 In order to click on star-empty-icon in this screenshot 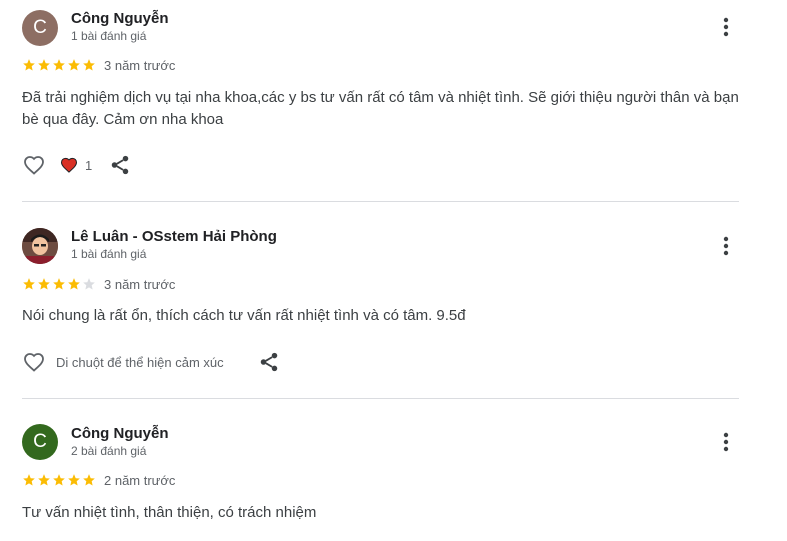, I will do `click(89, 284)`.